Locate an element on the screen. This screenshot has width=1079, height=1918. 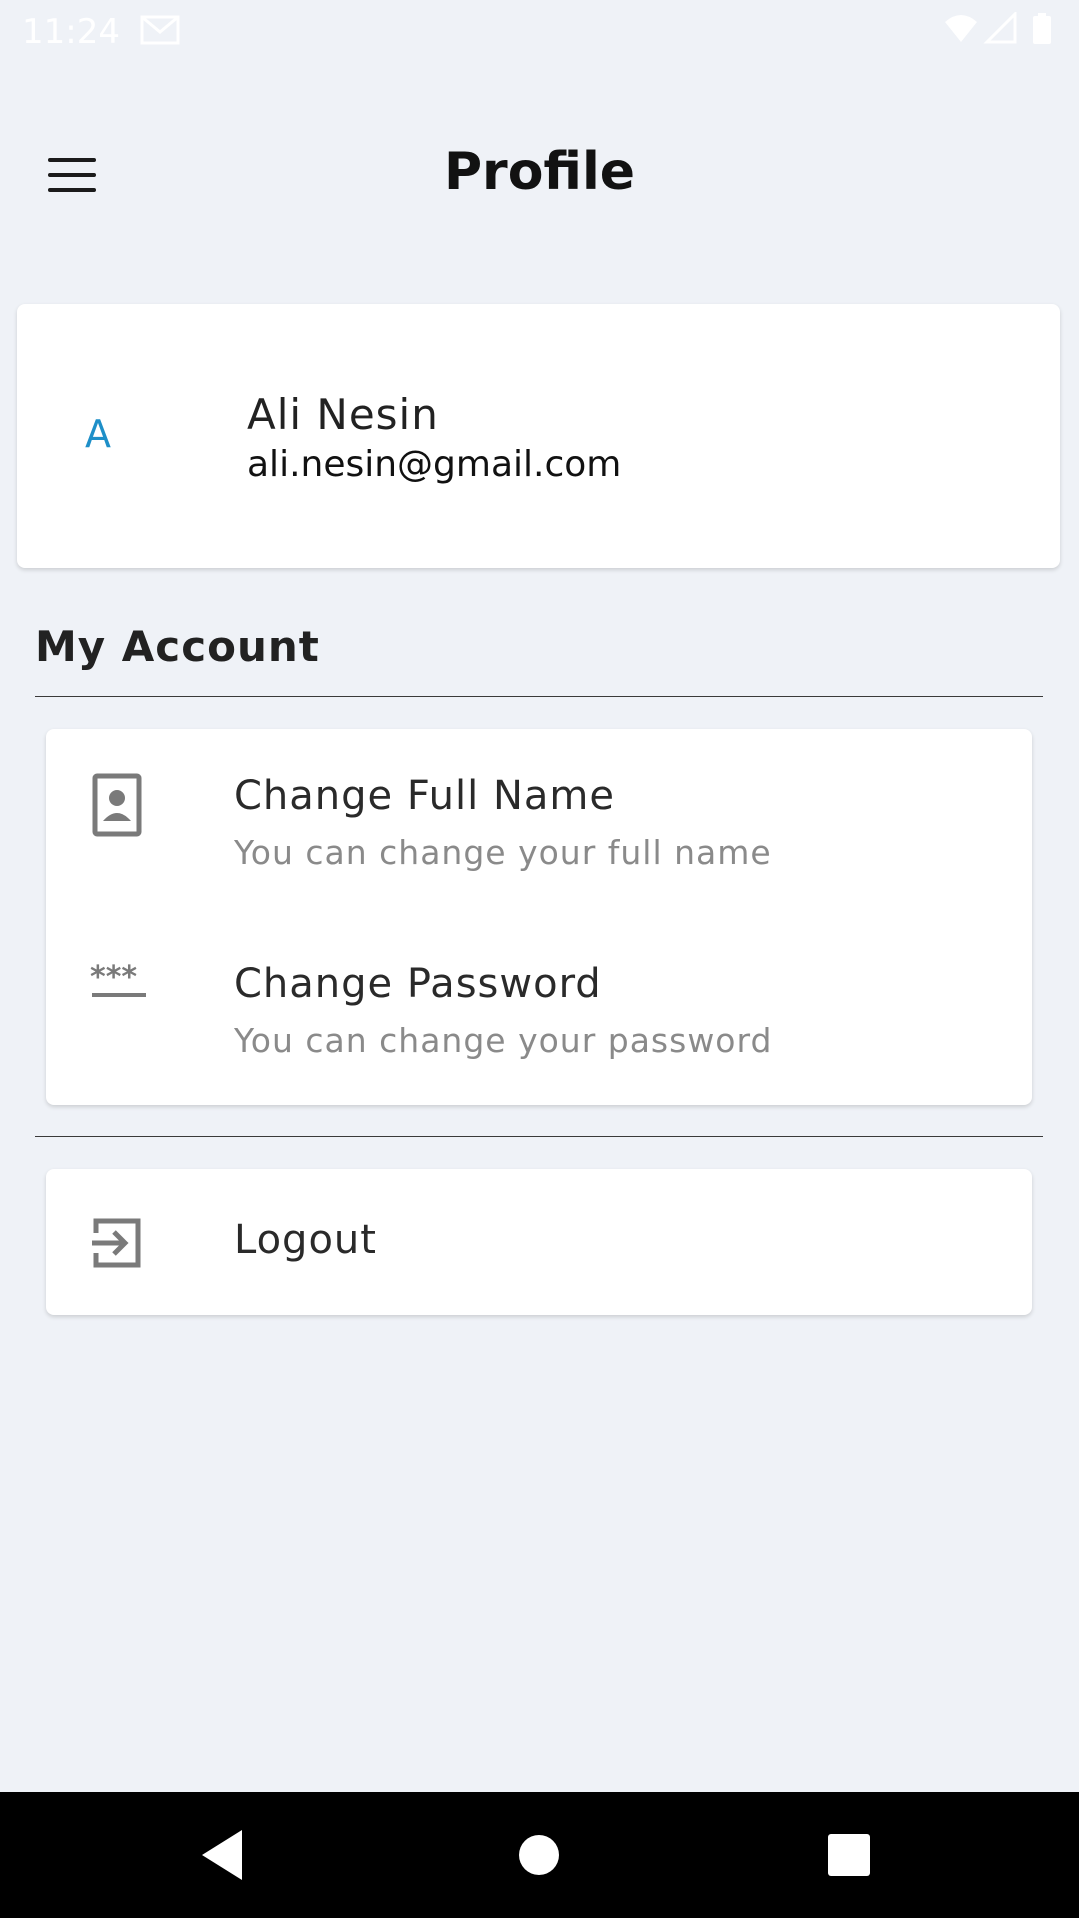
password-icon: *** is located at coordinates (120, 982).